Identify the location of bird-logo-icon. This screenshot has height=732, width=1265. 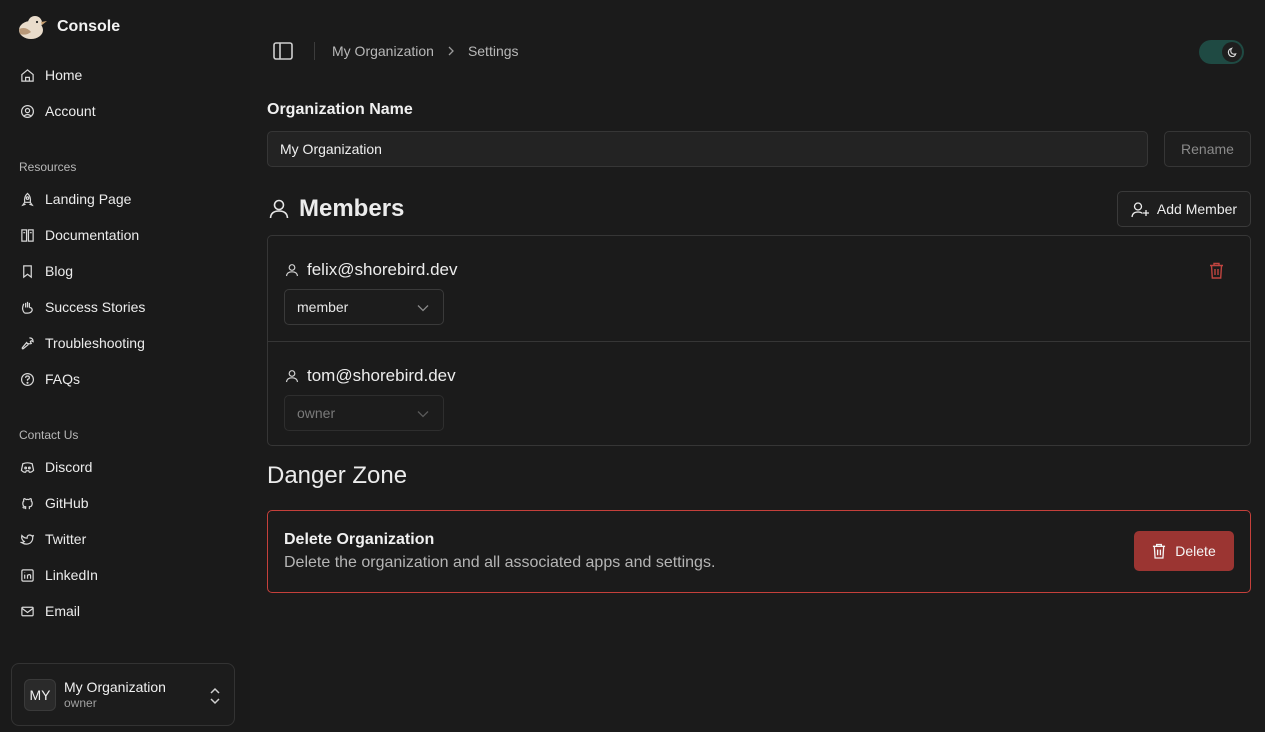
(33, 27).